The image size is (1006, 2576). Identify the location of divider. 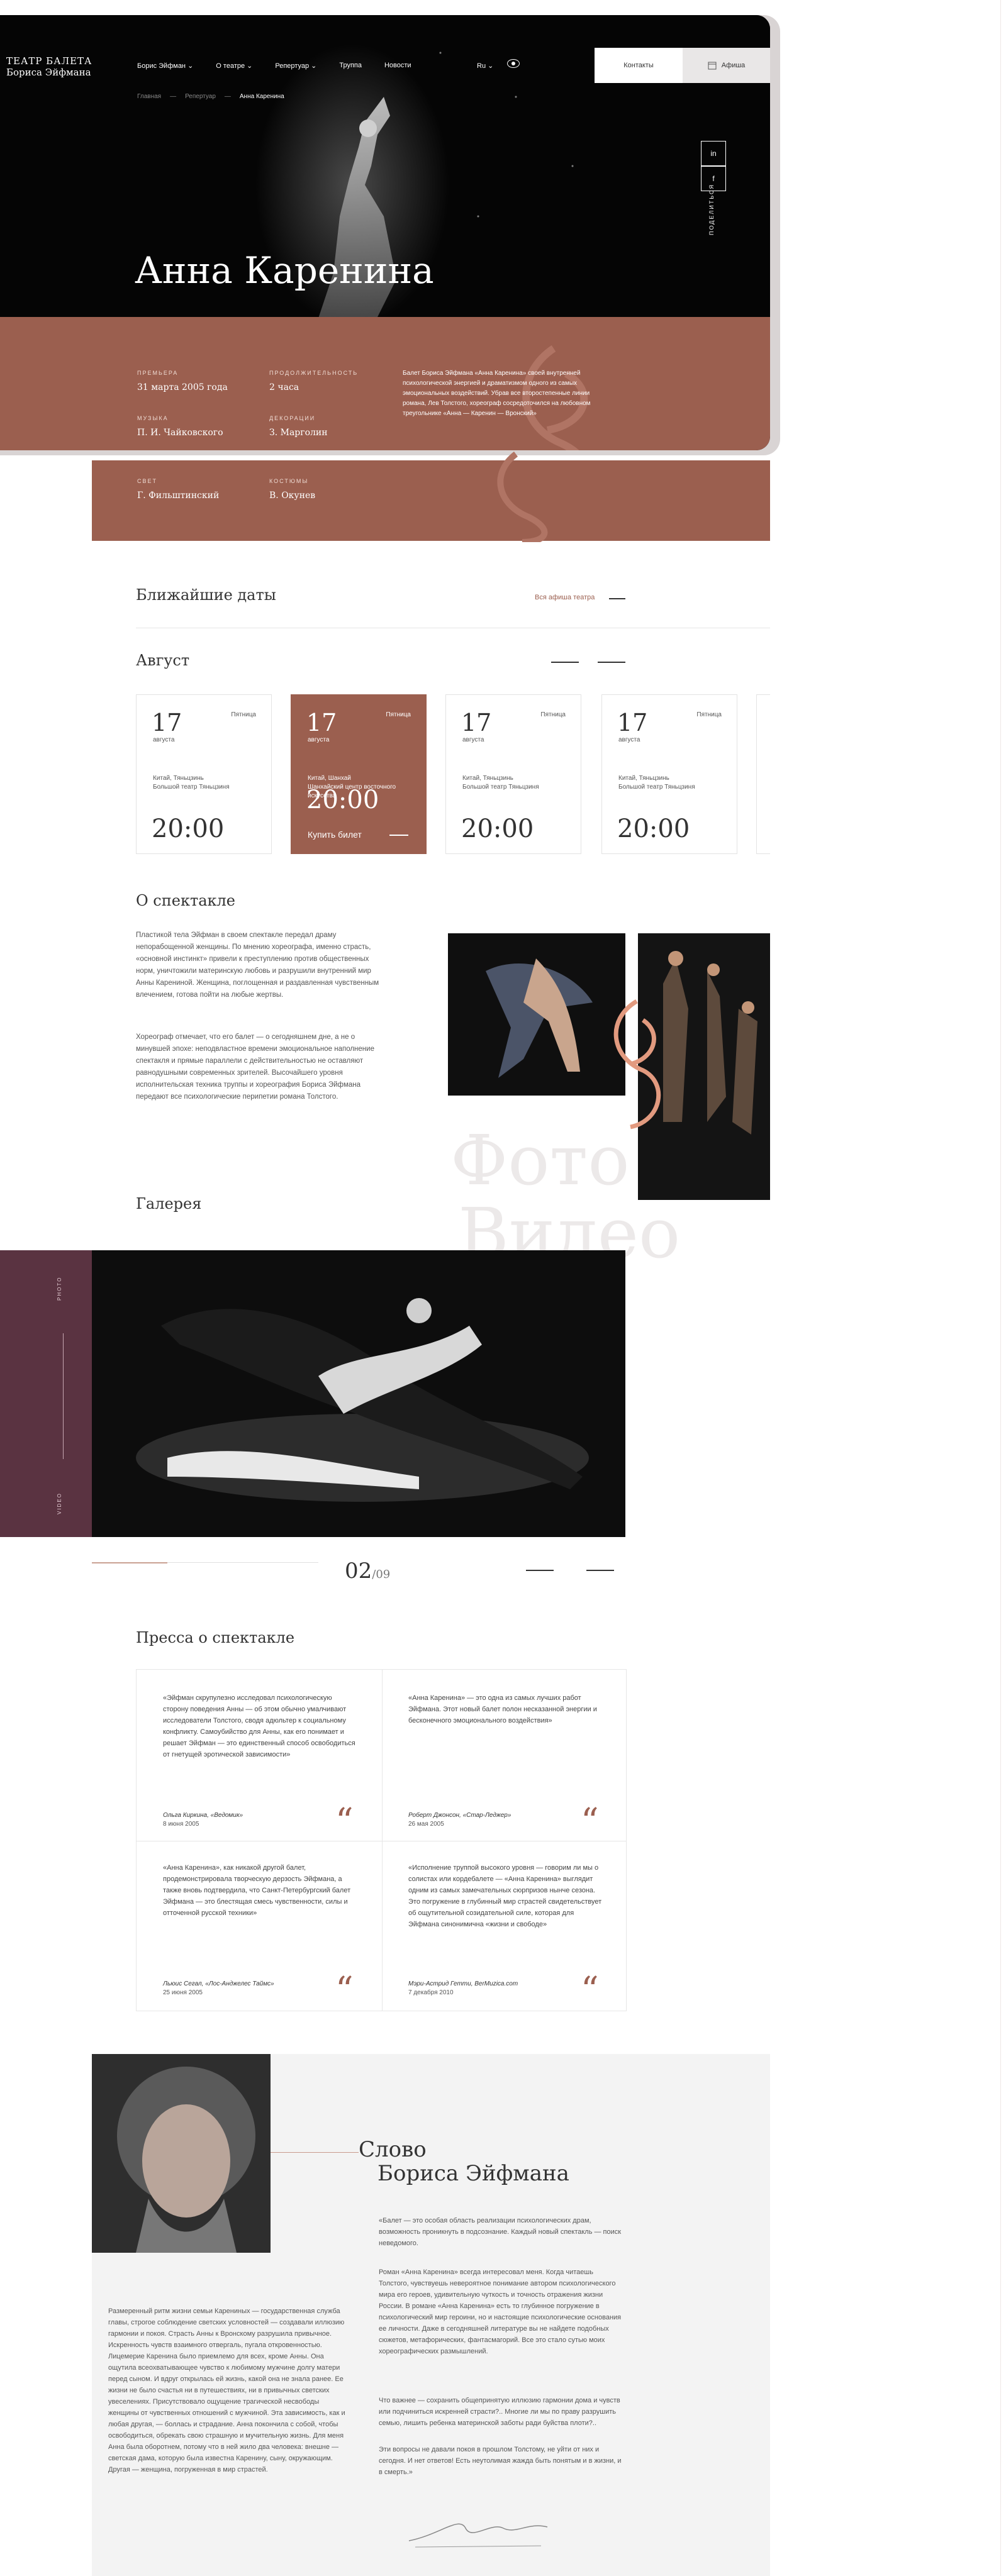
(382, 1840).